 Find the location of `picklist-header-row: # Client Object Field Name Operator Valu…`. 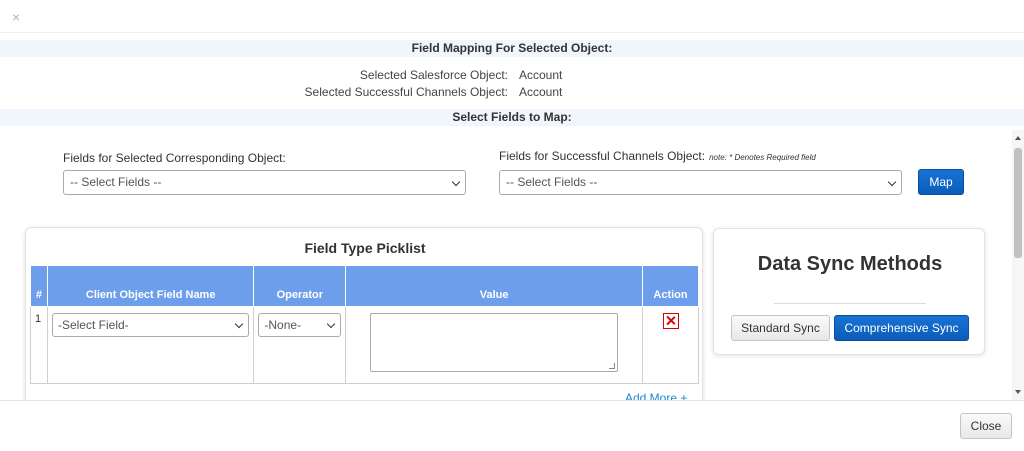

picklist-header-row: # Client Object Field Name Operator Valu… is located at coordinates (364, 286).